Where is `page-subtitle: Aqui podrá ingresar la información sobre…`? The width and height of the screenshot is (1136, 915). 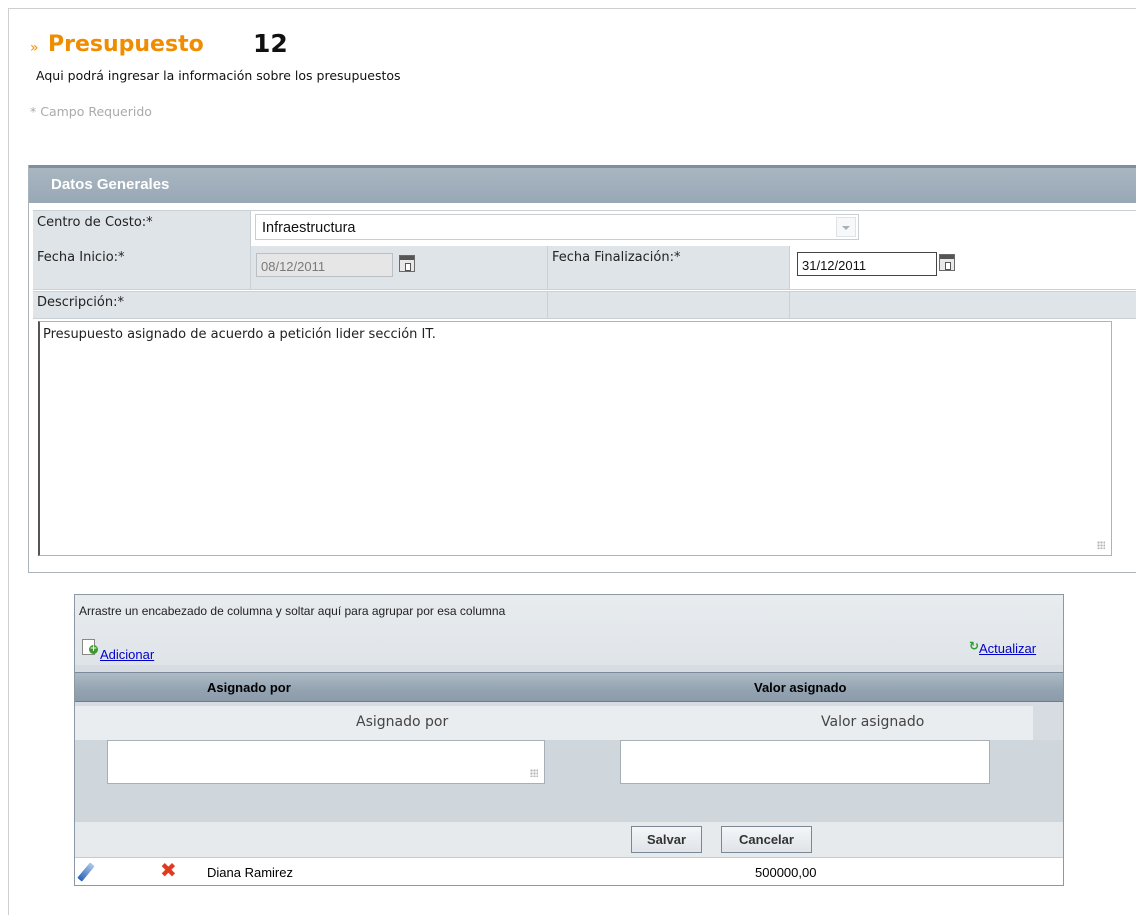
page-subtitle: Aqui podrá ingresar la información sobre… is located at coordinates (218, 75).